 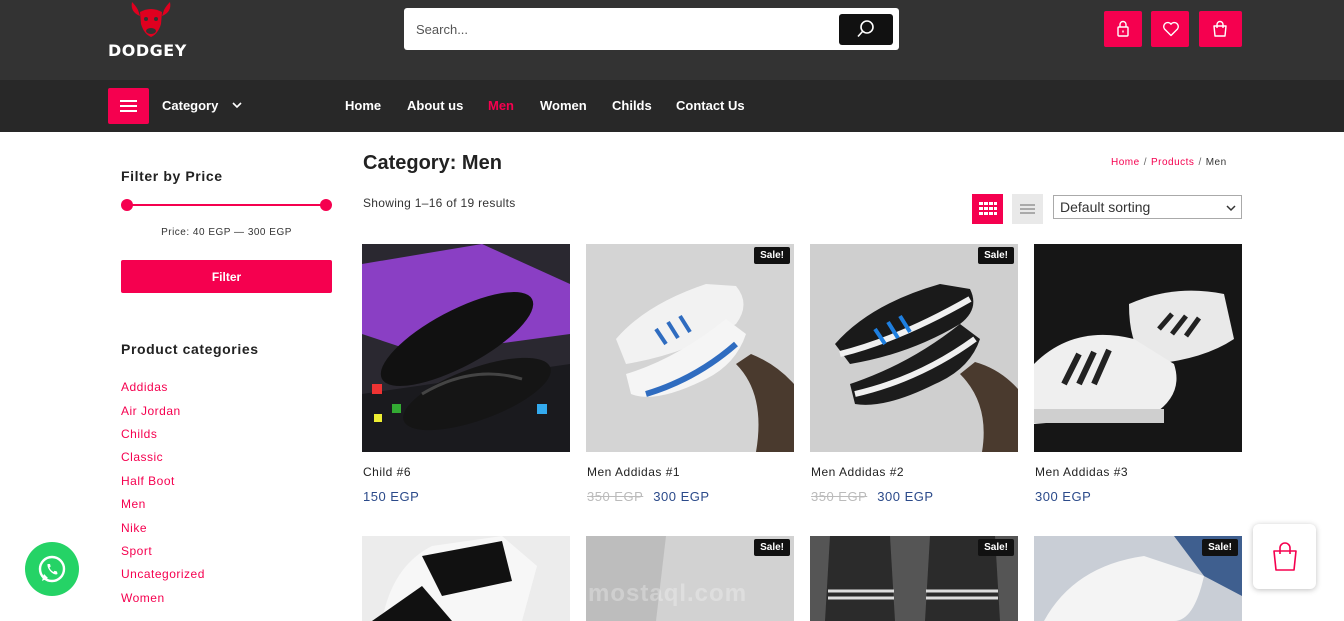 What do you see at coordinates (1105, 207) in the screenshot?
I see `sort-select-value: Default sorting` at bounding box center [1105, 207].